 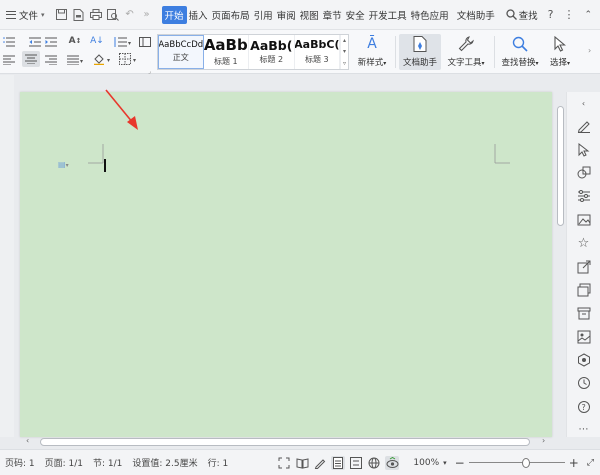 What do you see at coordinates (445, 463) in the screenshot?
I see `zoom-dropdown-icon: ▾` at bounding box center [445, 463].